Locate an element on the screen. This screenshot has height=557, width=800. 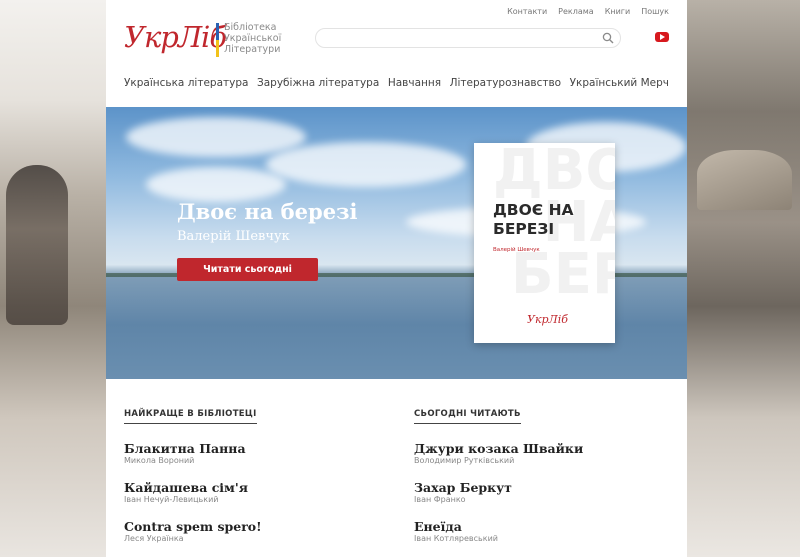
logo-flag-bar is located at coordinates (217, 40).